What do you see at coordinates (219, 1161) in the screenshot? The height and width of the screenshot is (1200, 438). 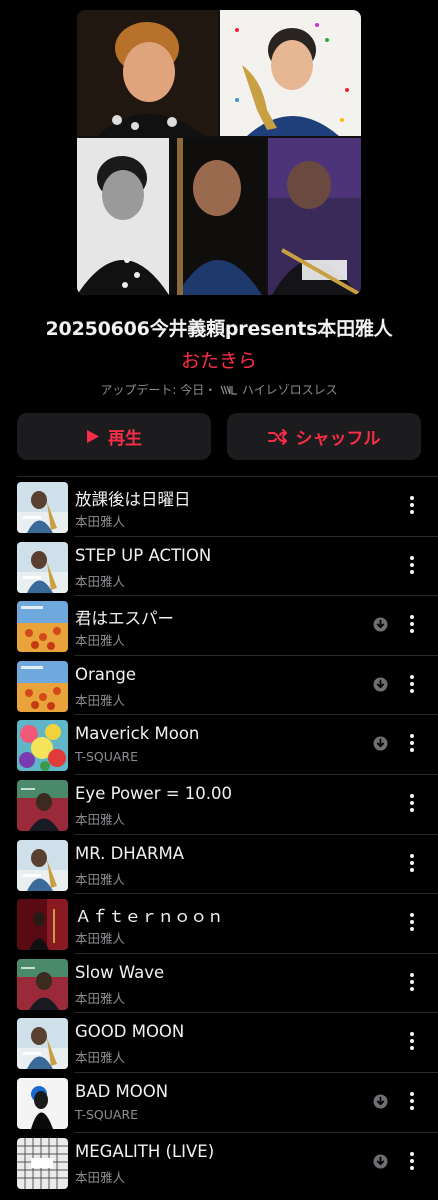 I see `track-row: MEGALITH (LIVE) 本田雅人` at bounding box center [219, 1161].